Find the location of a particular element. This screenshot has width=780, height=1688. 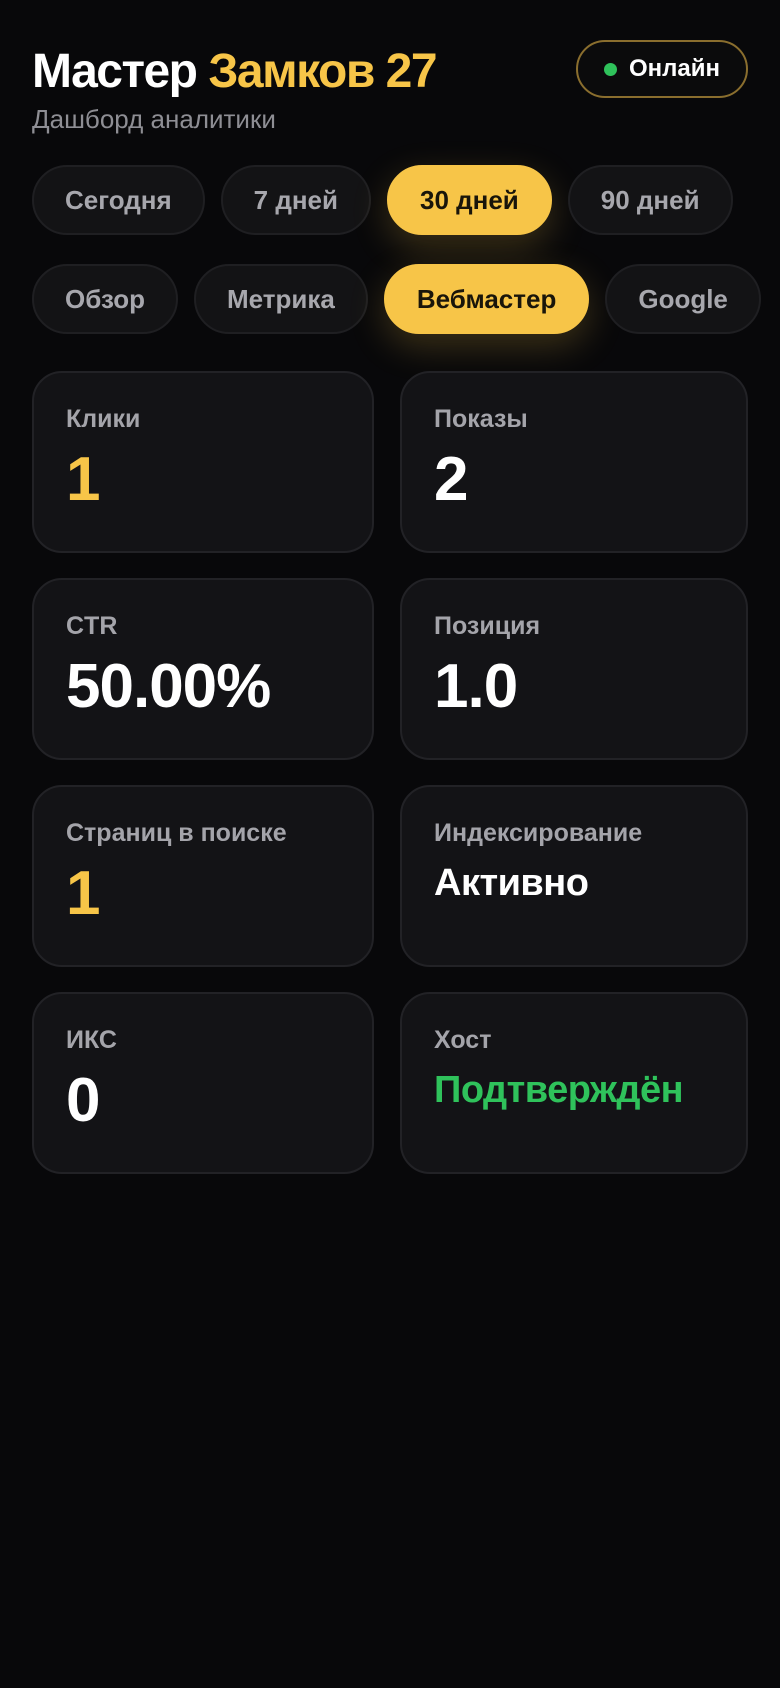

metric-card-host: Хост Подтверждён is located at coordinates (574, 1083).